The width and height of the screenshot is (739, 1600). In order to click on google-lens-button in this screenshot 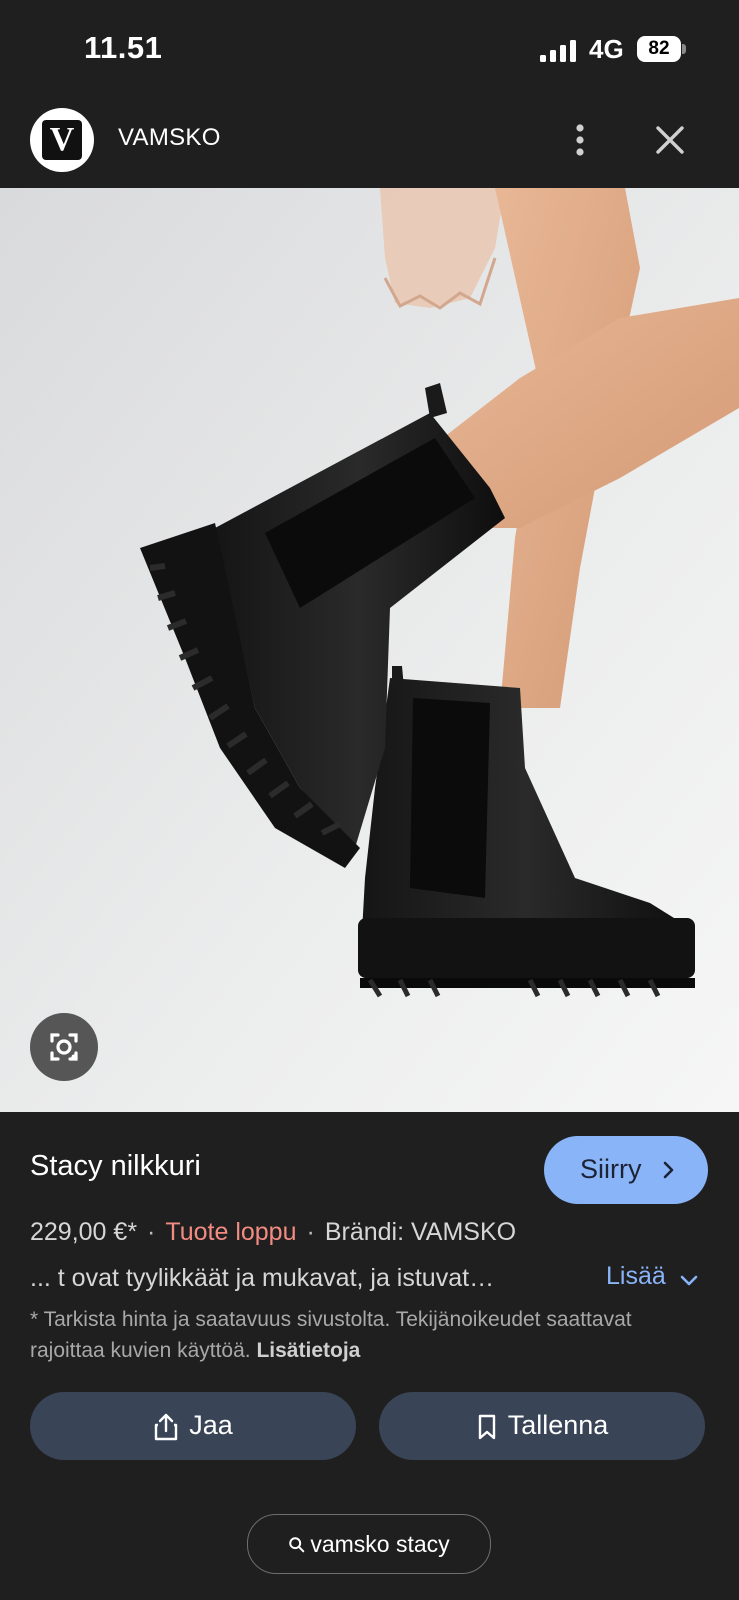, I will do `click(64, 1047)`.